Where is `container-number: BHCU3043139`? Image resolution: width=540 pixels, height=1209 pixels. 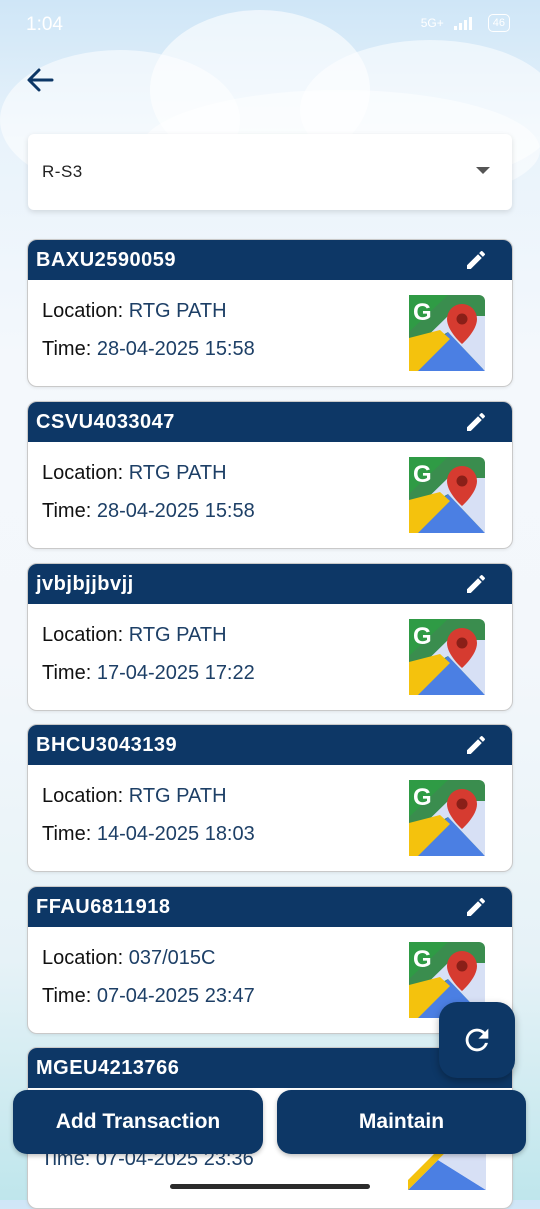
container-number: BHCU3043139 is located at coordinates (107, 745).